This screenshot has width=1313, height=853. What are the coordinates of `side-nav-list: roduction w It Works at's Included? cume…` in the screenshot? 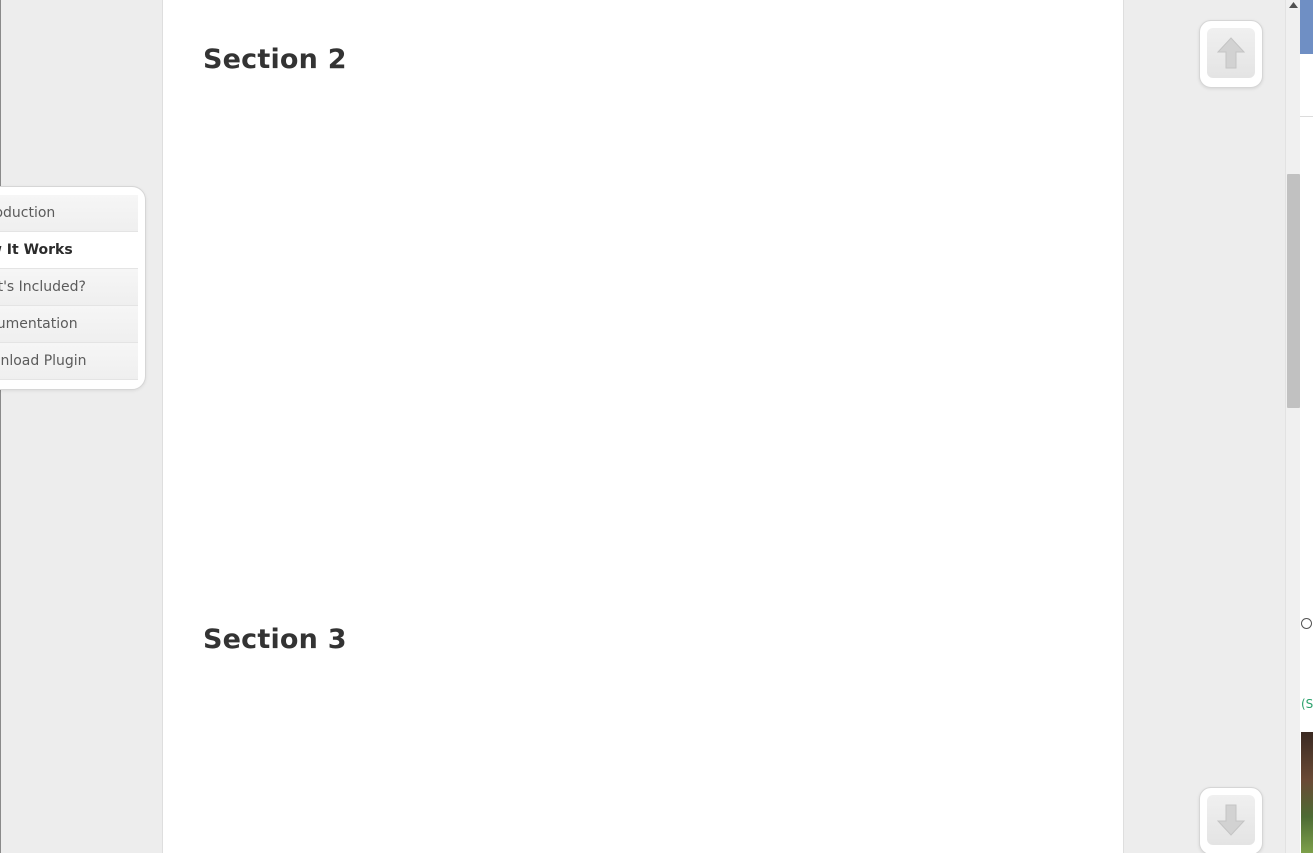 It's located at (69, 287).